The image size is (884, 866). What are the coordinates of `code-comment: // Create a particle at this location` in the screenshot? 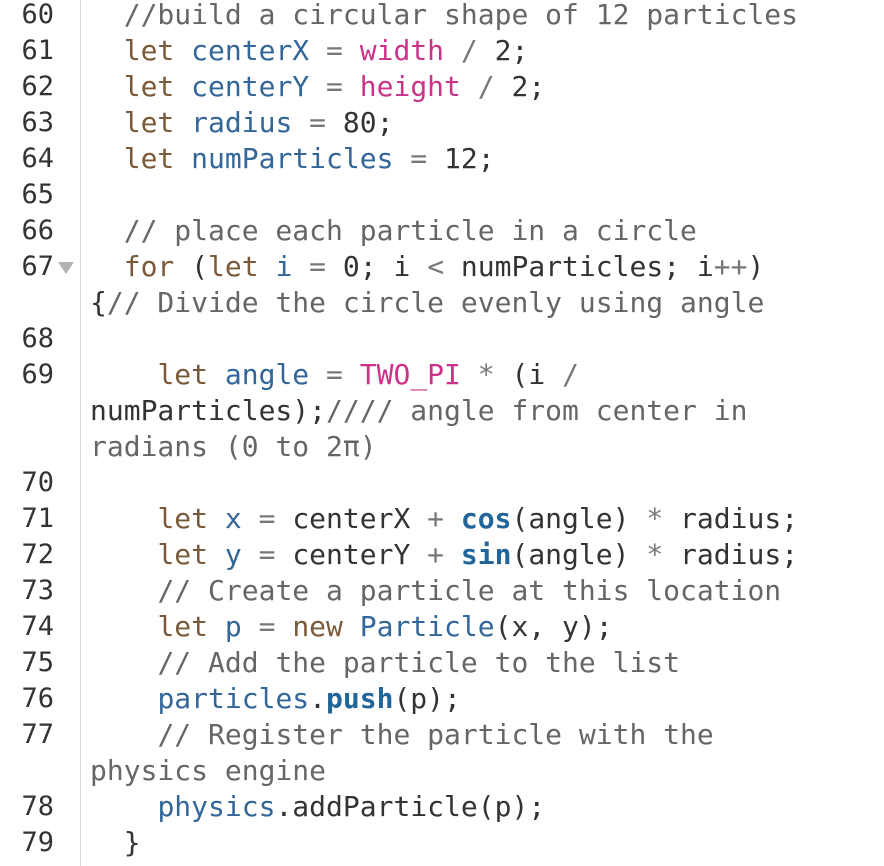 It's located at (469, 590).